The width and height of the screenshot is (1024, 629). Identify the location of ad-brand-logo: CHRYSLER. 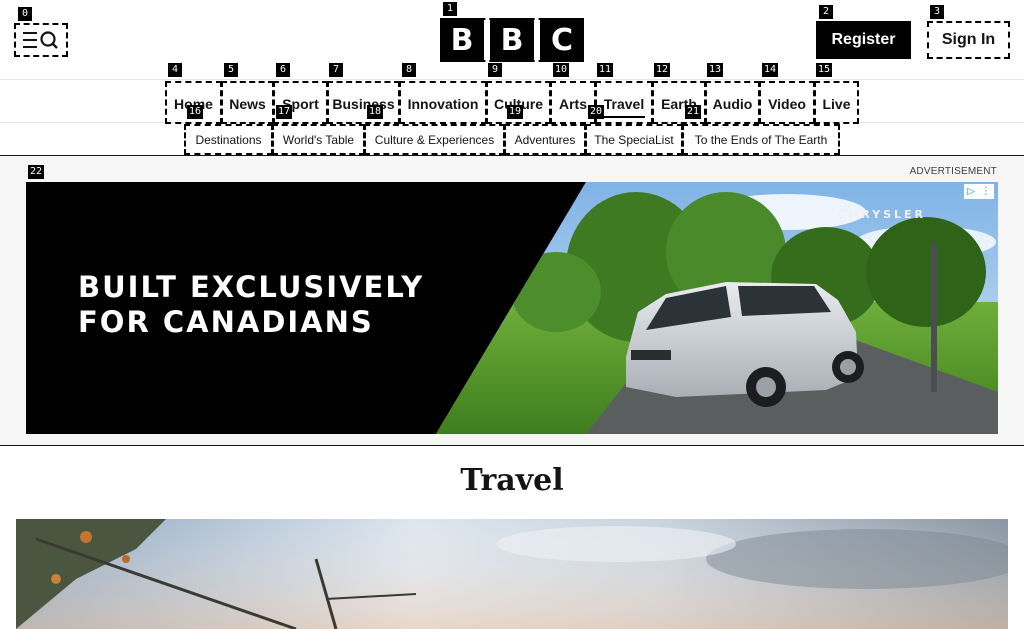
(882, 214).